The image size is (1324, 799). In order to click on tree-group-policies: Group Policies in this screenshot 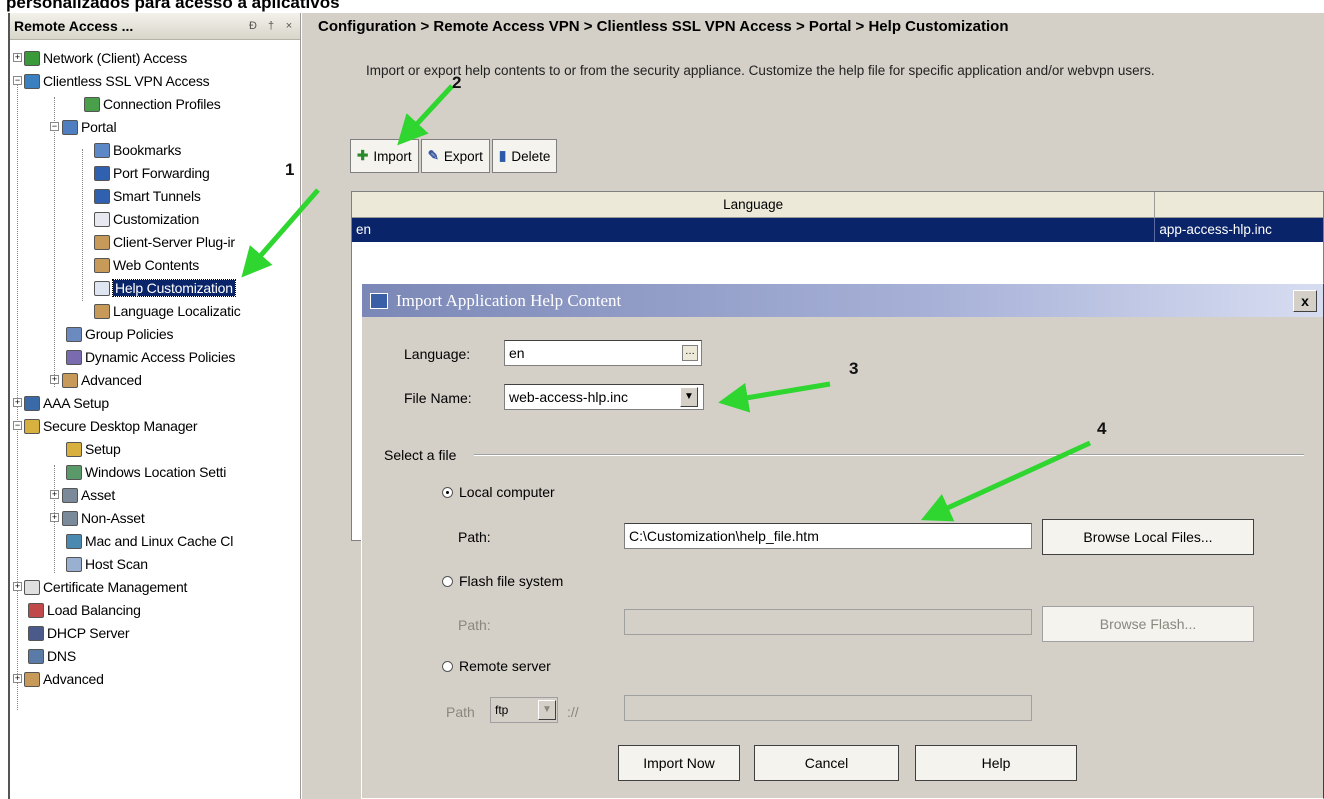, I will do `click(119, 334)`.